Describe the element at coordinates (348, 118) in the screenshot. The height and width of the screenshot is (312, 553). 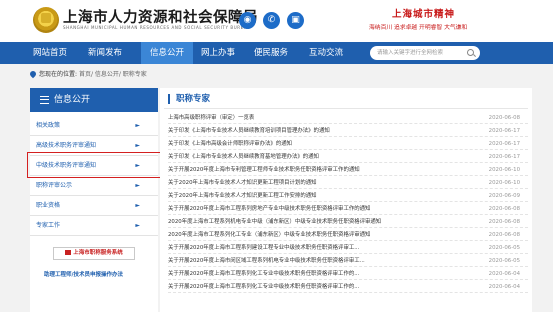
I see `article-row: 上海市高级职称评审（审定）一览表 2020-06-08` at that location.